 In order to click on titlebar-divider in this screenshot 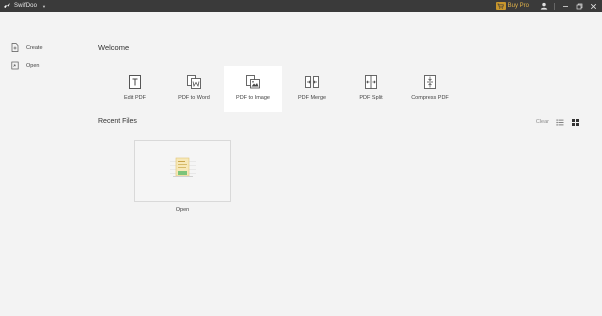, I will do `click(554, 6)`.